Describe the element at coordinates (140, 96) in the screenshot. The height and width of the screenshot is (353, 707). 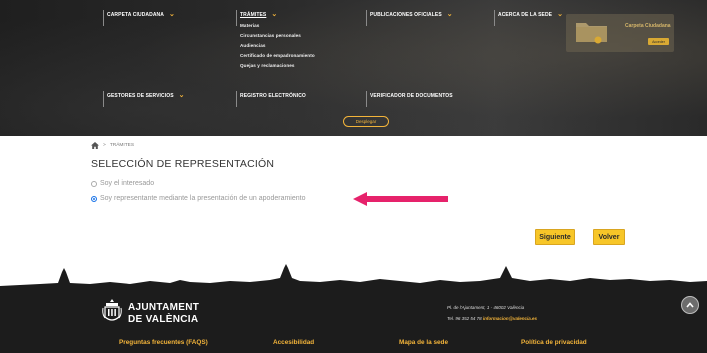
I see `nav-gestores-label: GESTORES DE SERVICIOS` at that location.